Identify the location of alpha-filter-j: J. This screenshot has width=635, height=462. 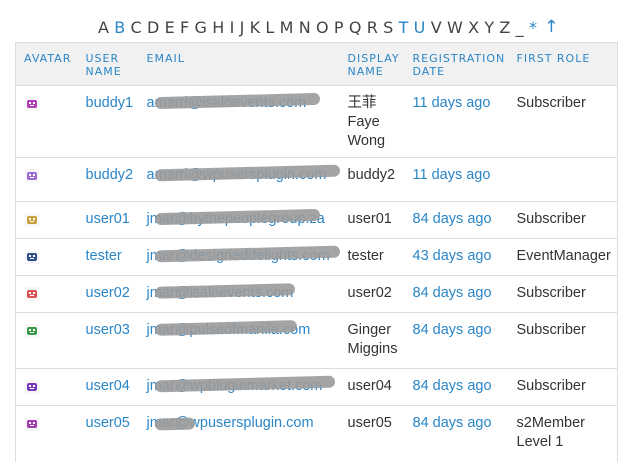
(242, 27).